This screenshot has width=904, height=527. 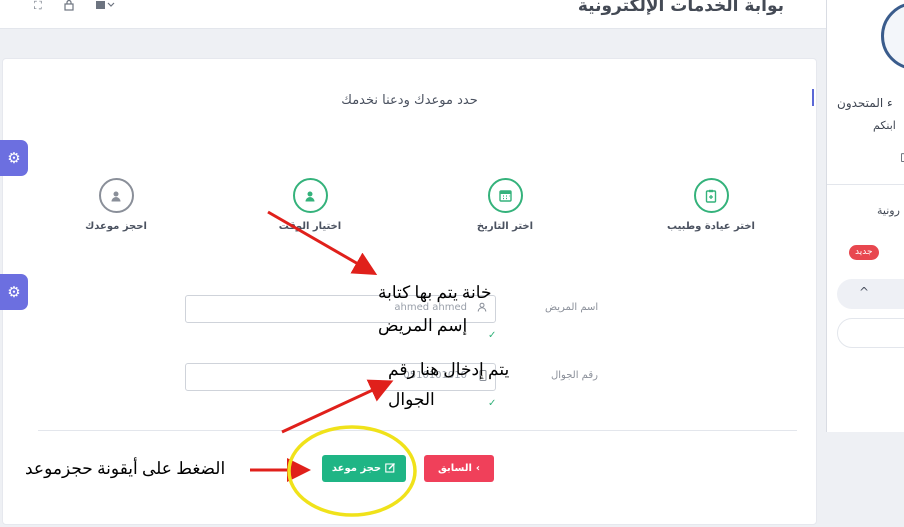 What do you see at coordinates (417, 430) in the screenshot?
I see `divider` at bounding box center [417, 430].